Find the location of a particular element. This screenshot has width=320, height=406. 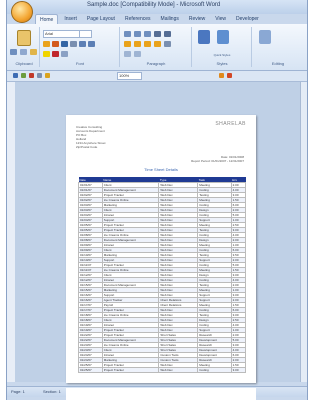

font-name-select: Arial is located at coordinates (61, 34).